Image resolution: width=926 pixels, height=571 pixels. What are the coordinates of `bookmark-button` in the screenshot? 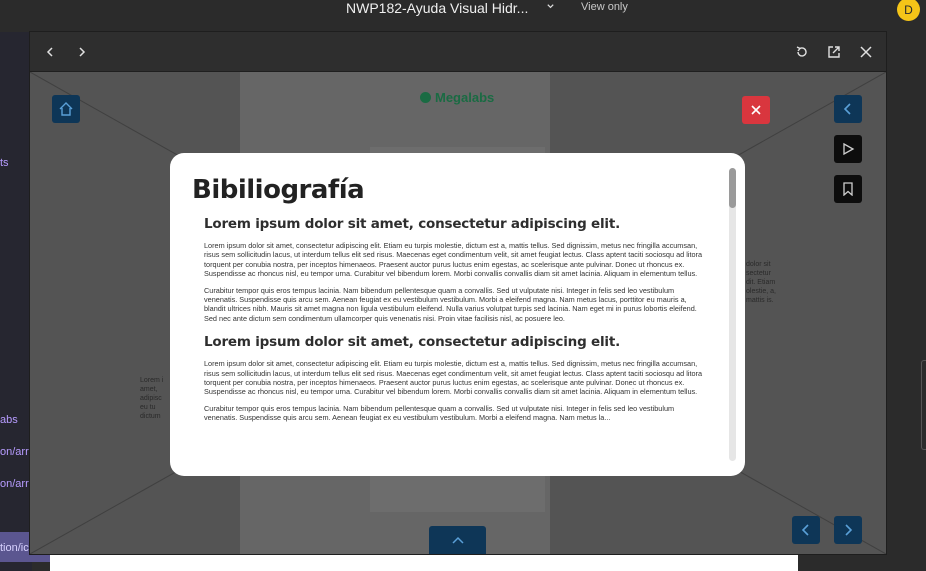 It's located at (848, 189).